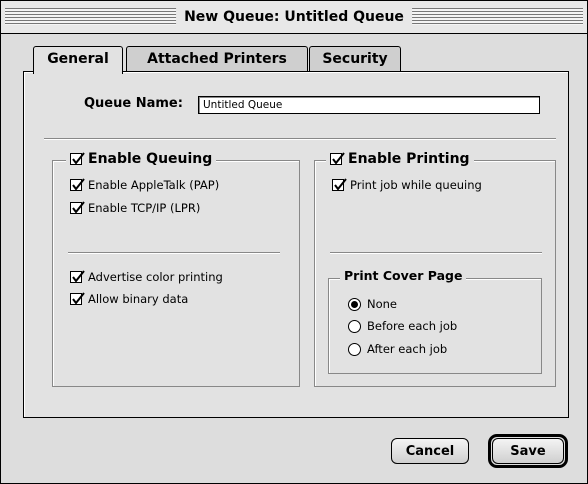 This screenshot has width=588, height=484. I want to click on binary-data-label: Allow binary data, so click(138, 299).